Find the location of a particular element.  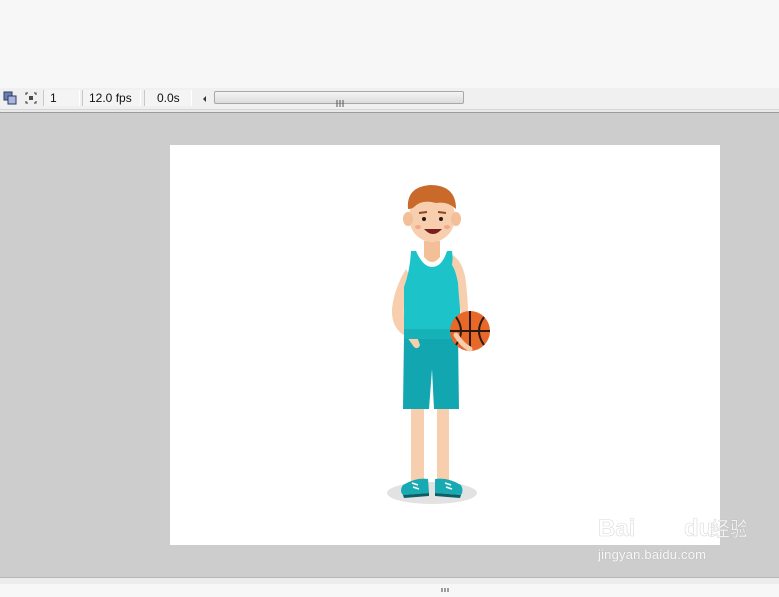

timeline-status-bar: 1 12.0 fps 0.0s is located at coordinates (389, 99).